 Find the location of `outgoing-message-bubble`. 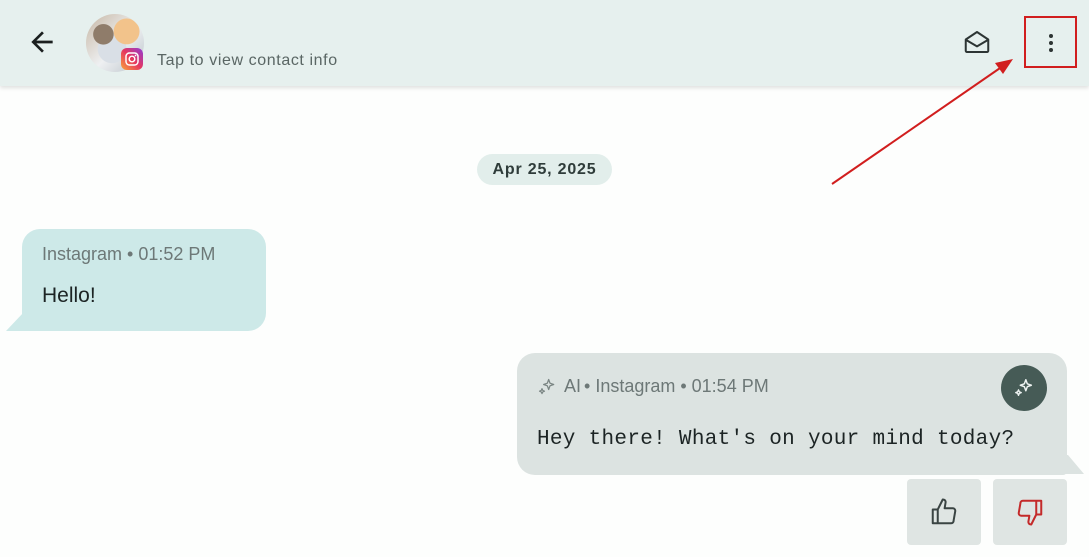

outgoing-message-bubble is located at coordinates (792, 414).